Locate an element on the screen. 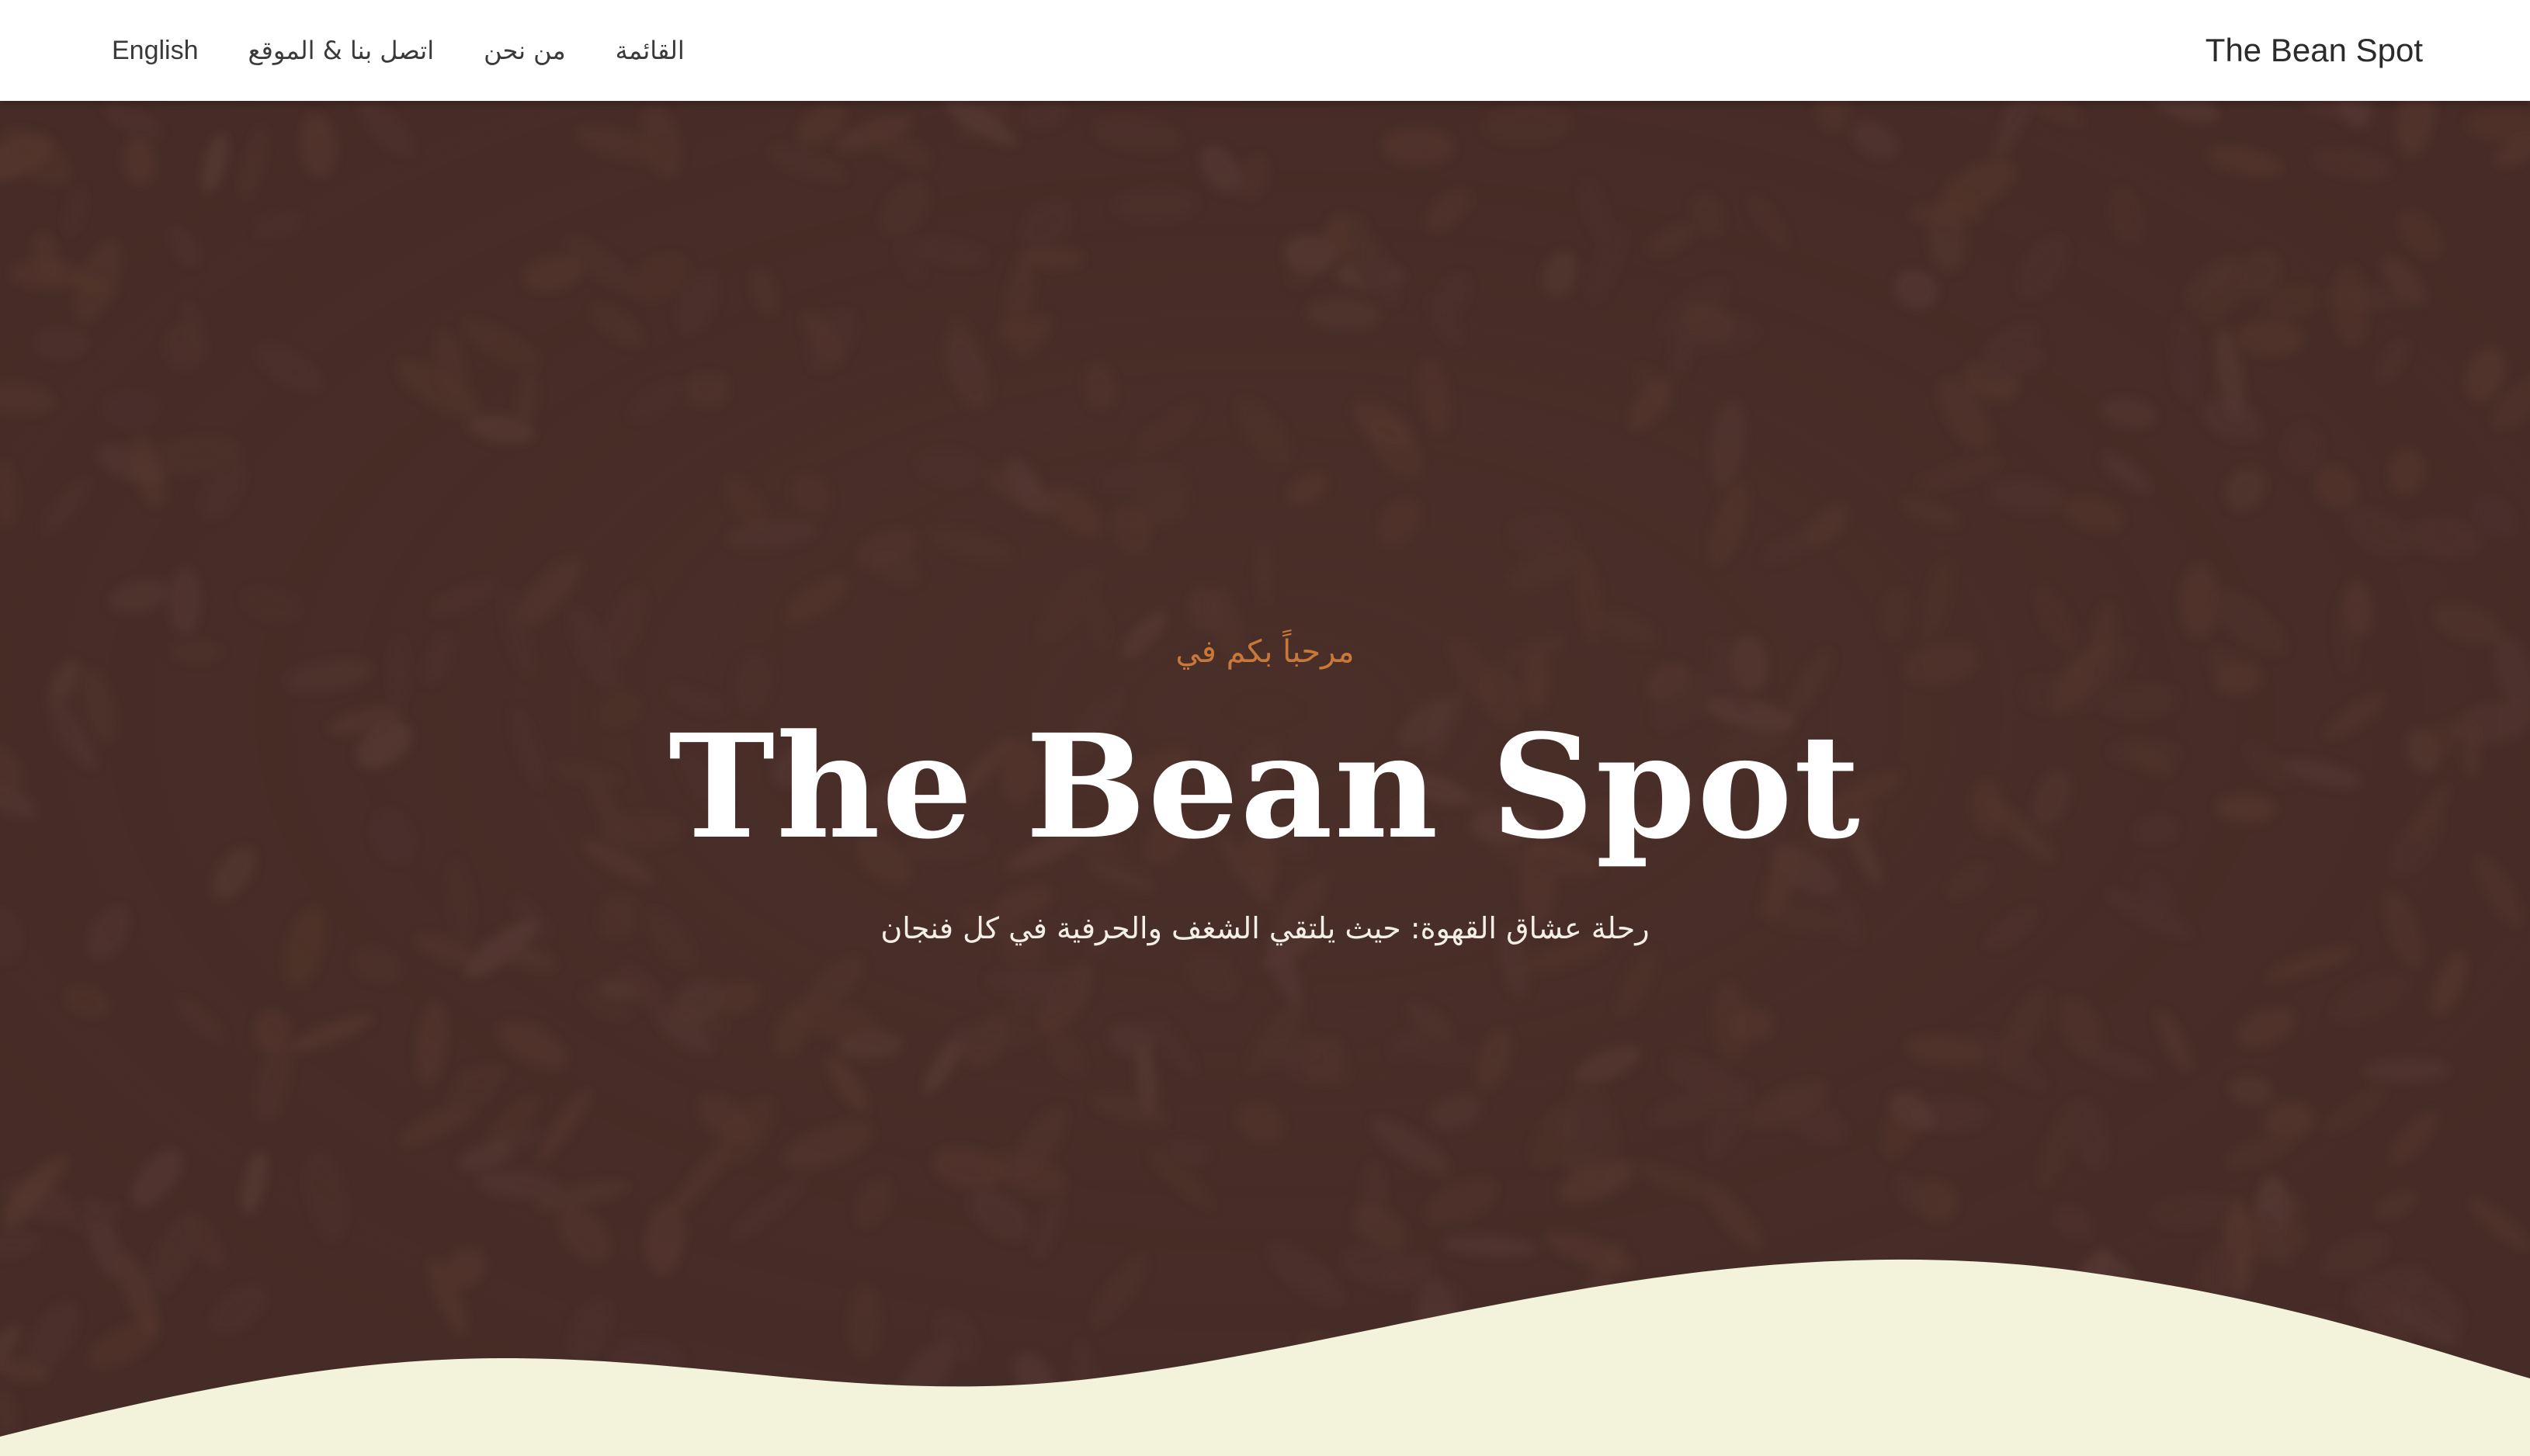 The height and width of the screenshot is (1456, 2530). language-toggle-link: English is located at coordinates (155, 51).